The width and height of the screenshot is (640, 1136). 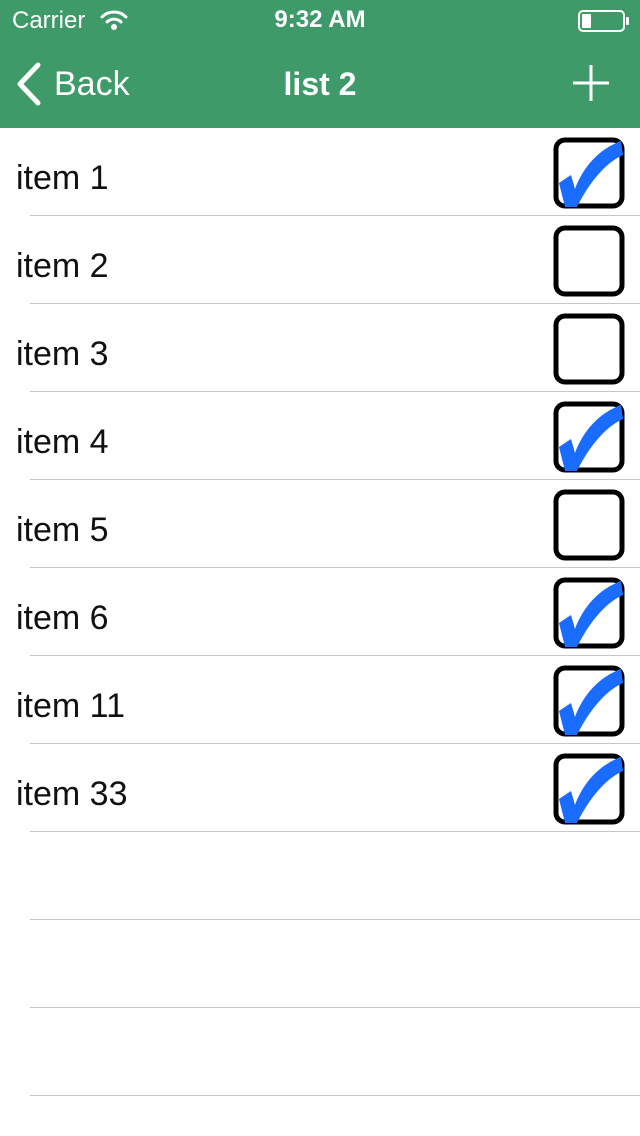 What do you see at coordinates (62, 618) in the screenshot?
I see `list-item-label: item 6` at bounding box center [62, 618].